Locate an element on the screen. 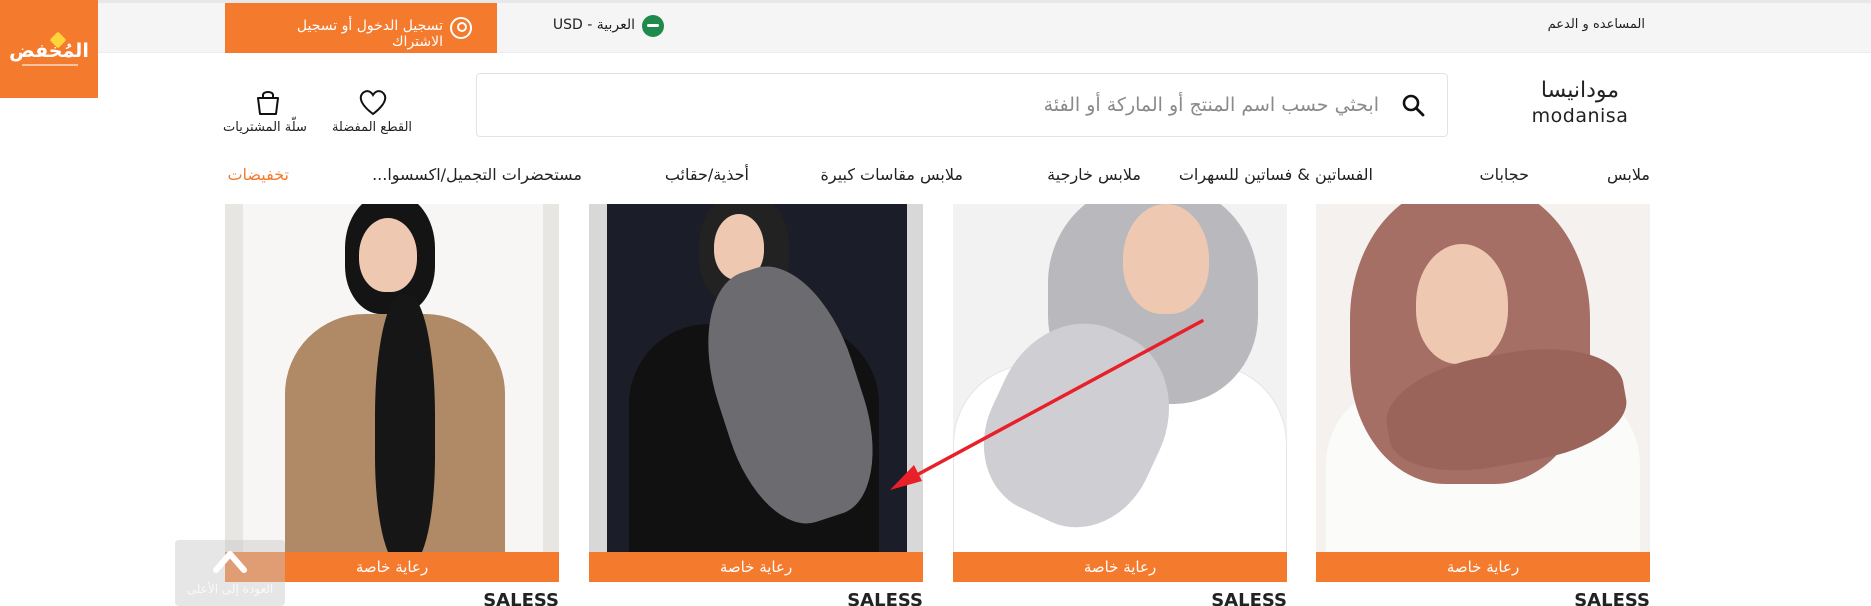  scroll-to-top-button: العودة إلى الأعلى is located at coordinates (230, 573).